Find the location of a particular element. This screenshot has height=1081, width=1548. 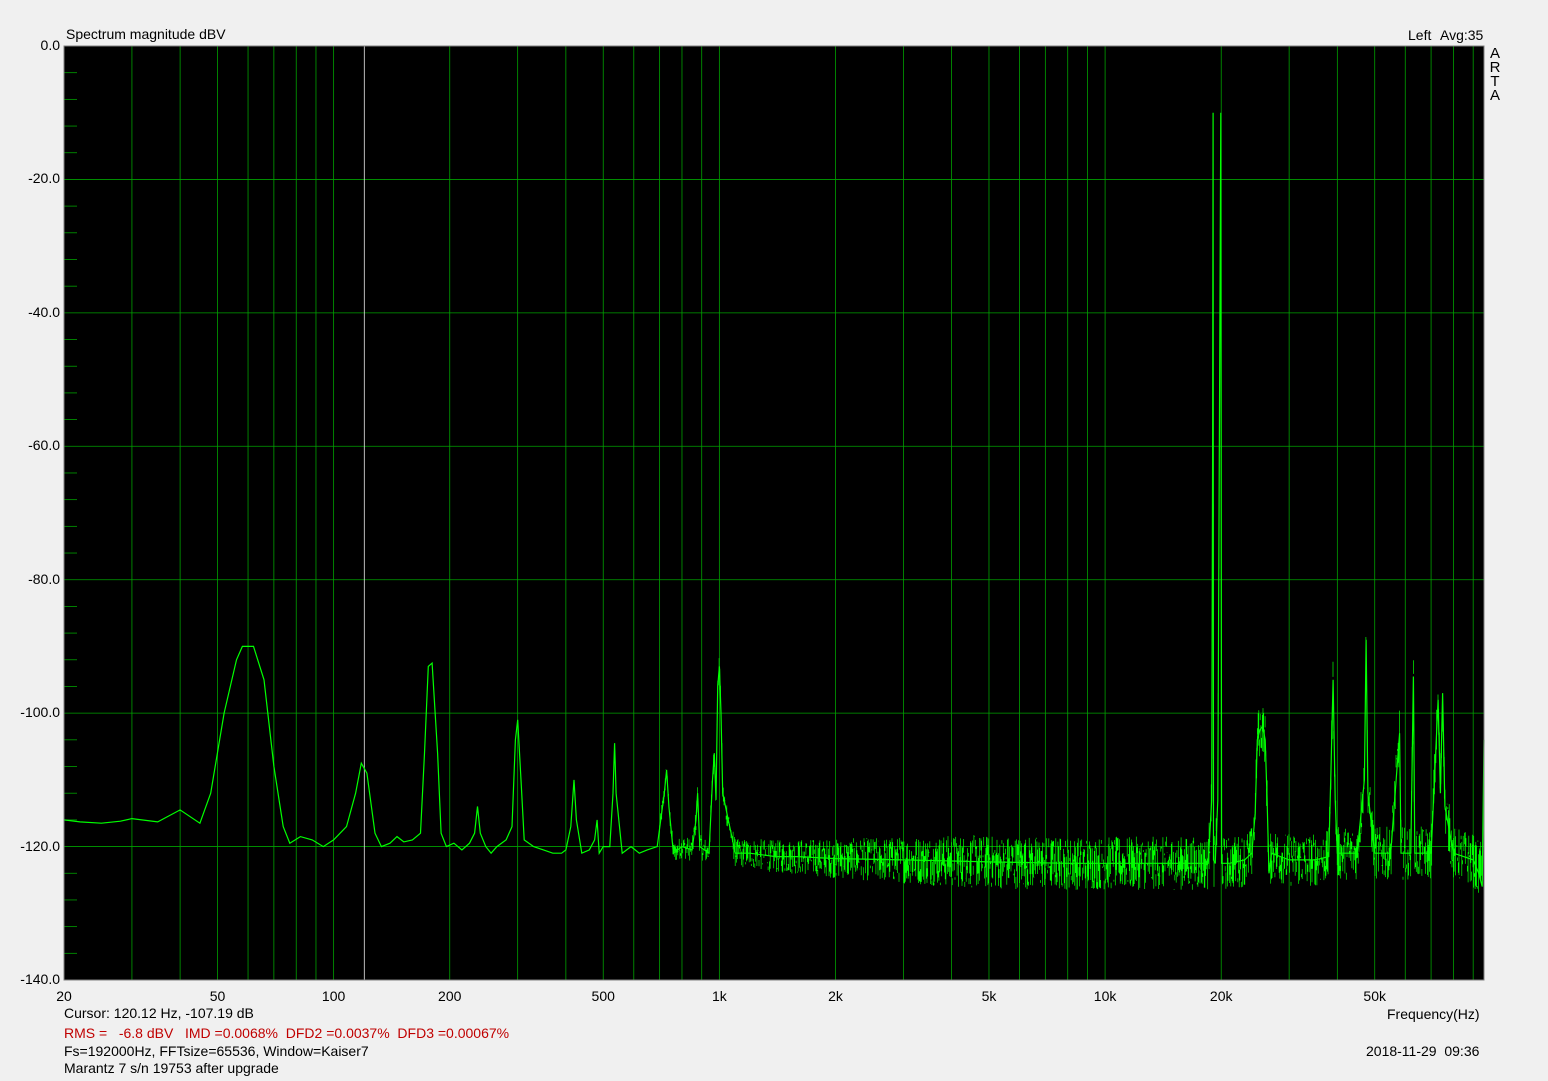

x-tick-label: 10k is located at coordinates (1105, 996).